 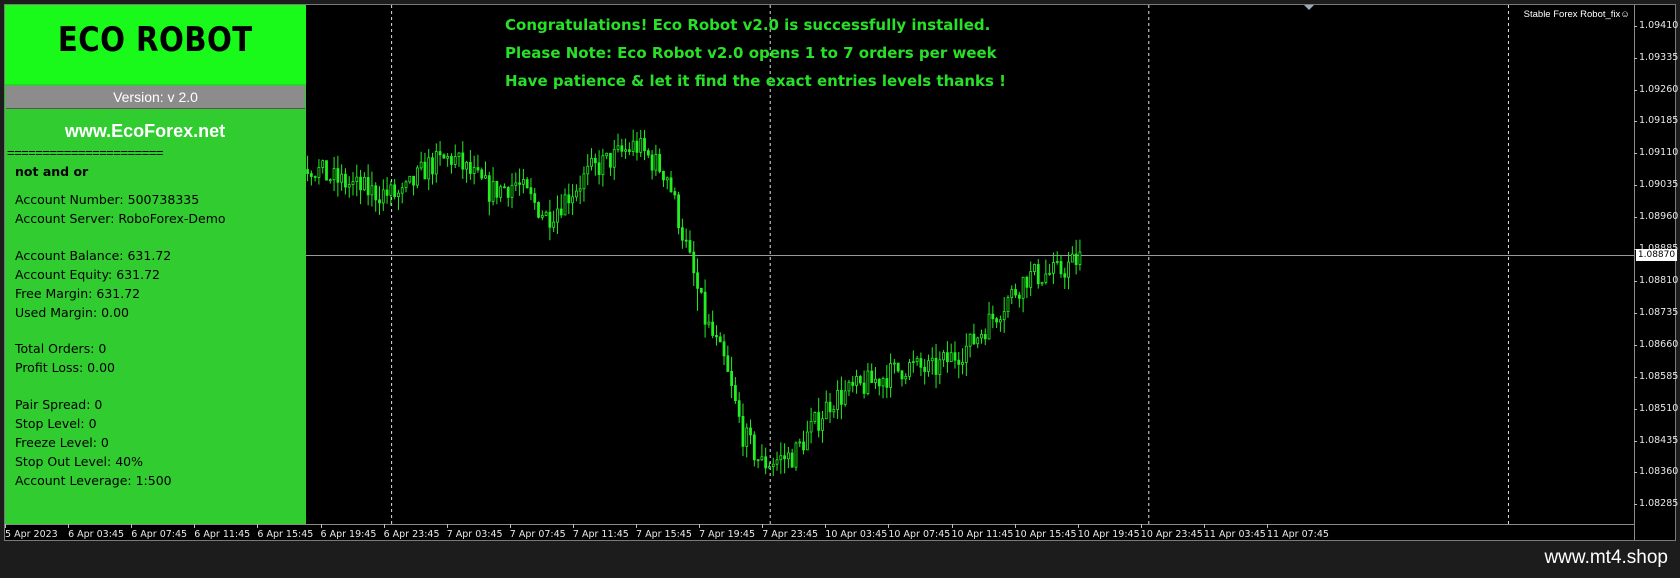 What do you see at coordinates (61, 348) in the screenshot?
I see `total-orders: Total Orders: 0` at bounding box center [61, 348].